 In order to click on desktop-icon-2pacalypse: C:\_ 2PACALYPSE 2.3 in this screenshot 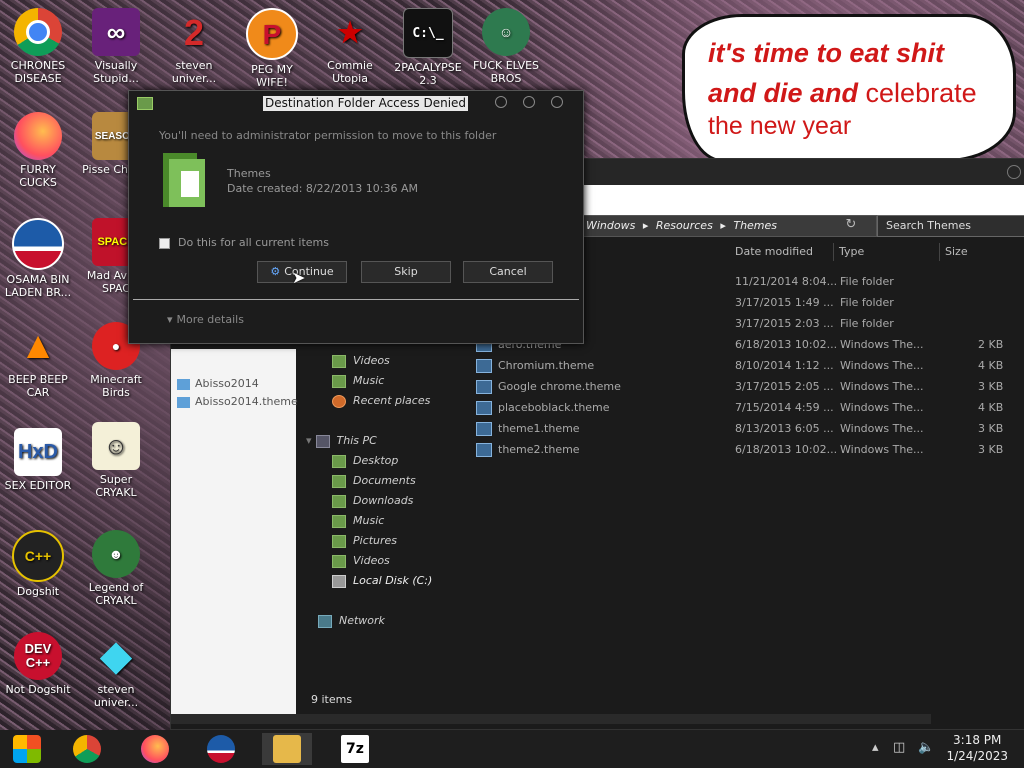, I will do `click(428, 47)`.